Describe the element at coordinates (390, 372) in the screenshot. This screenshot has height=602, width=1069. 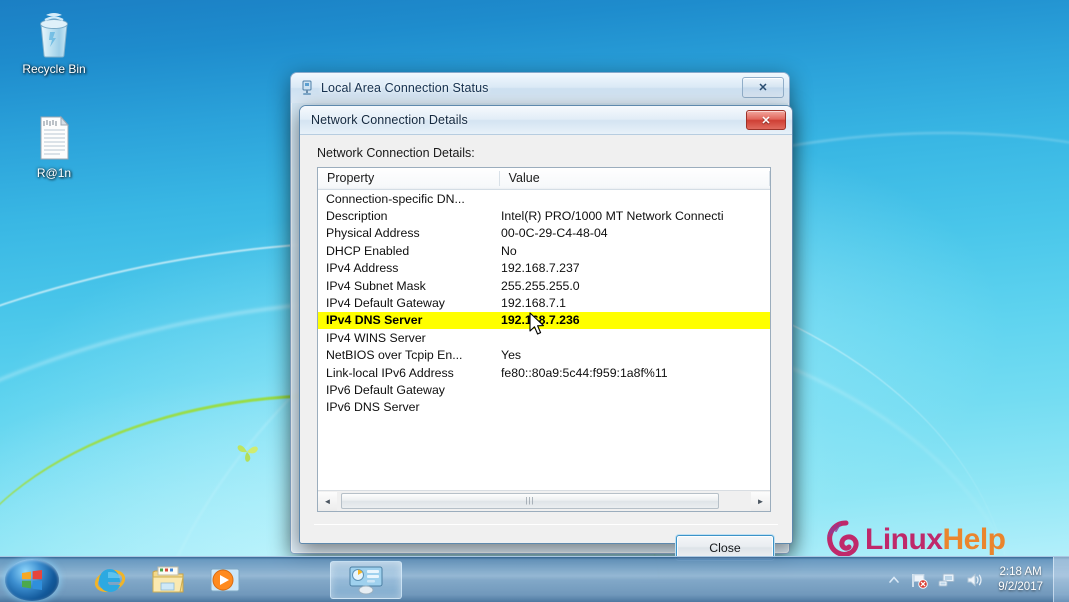
I see `row-property: Link-local IPv6 Address` at that location.